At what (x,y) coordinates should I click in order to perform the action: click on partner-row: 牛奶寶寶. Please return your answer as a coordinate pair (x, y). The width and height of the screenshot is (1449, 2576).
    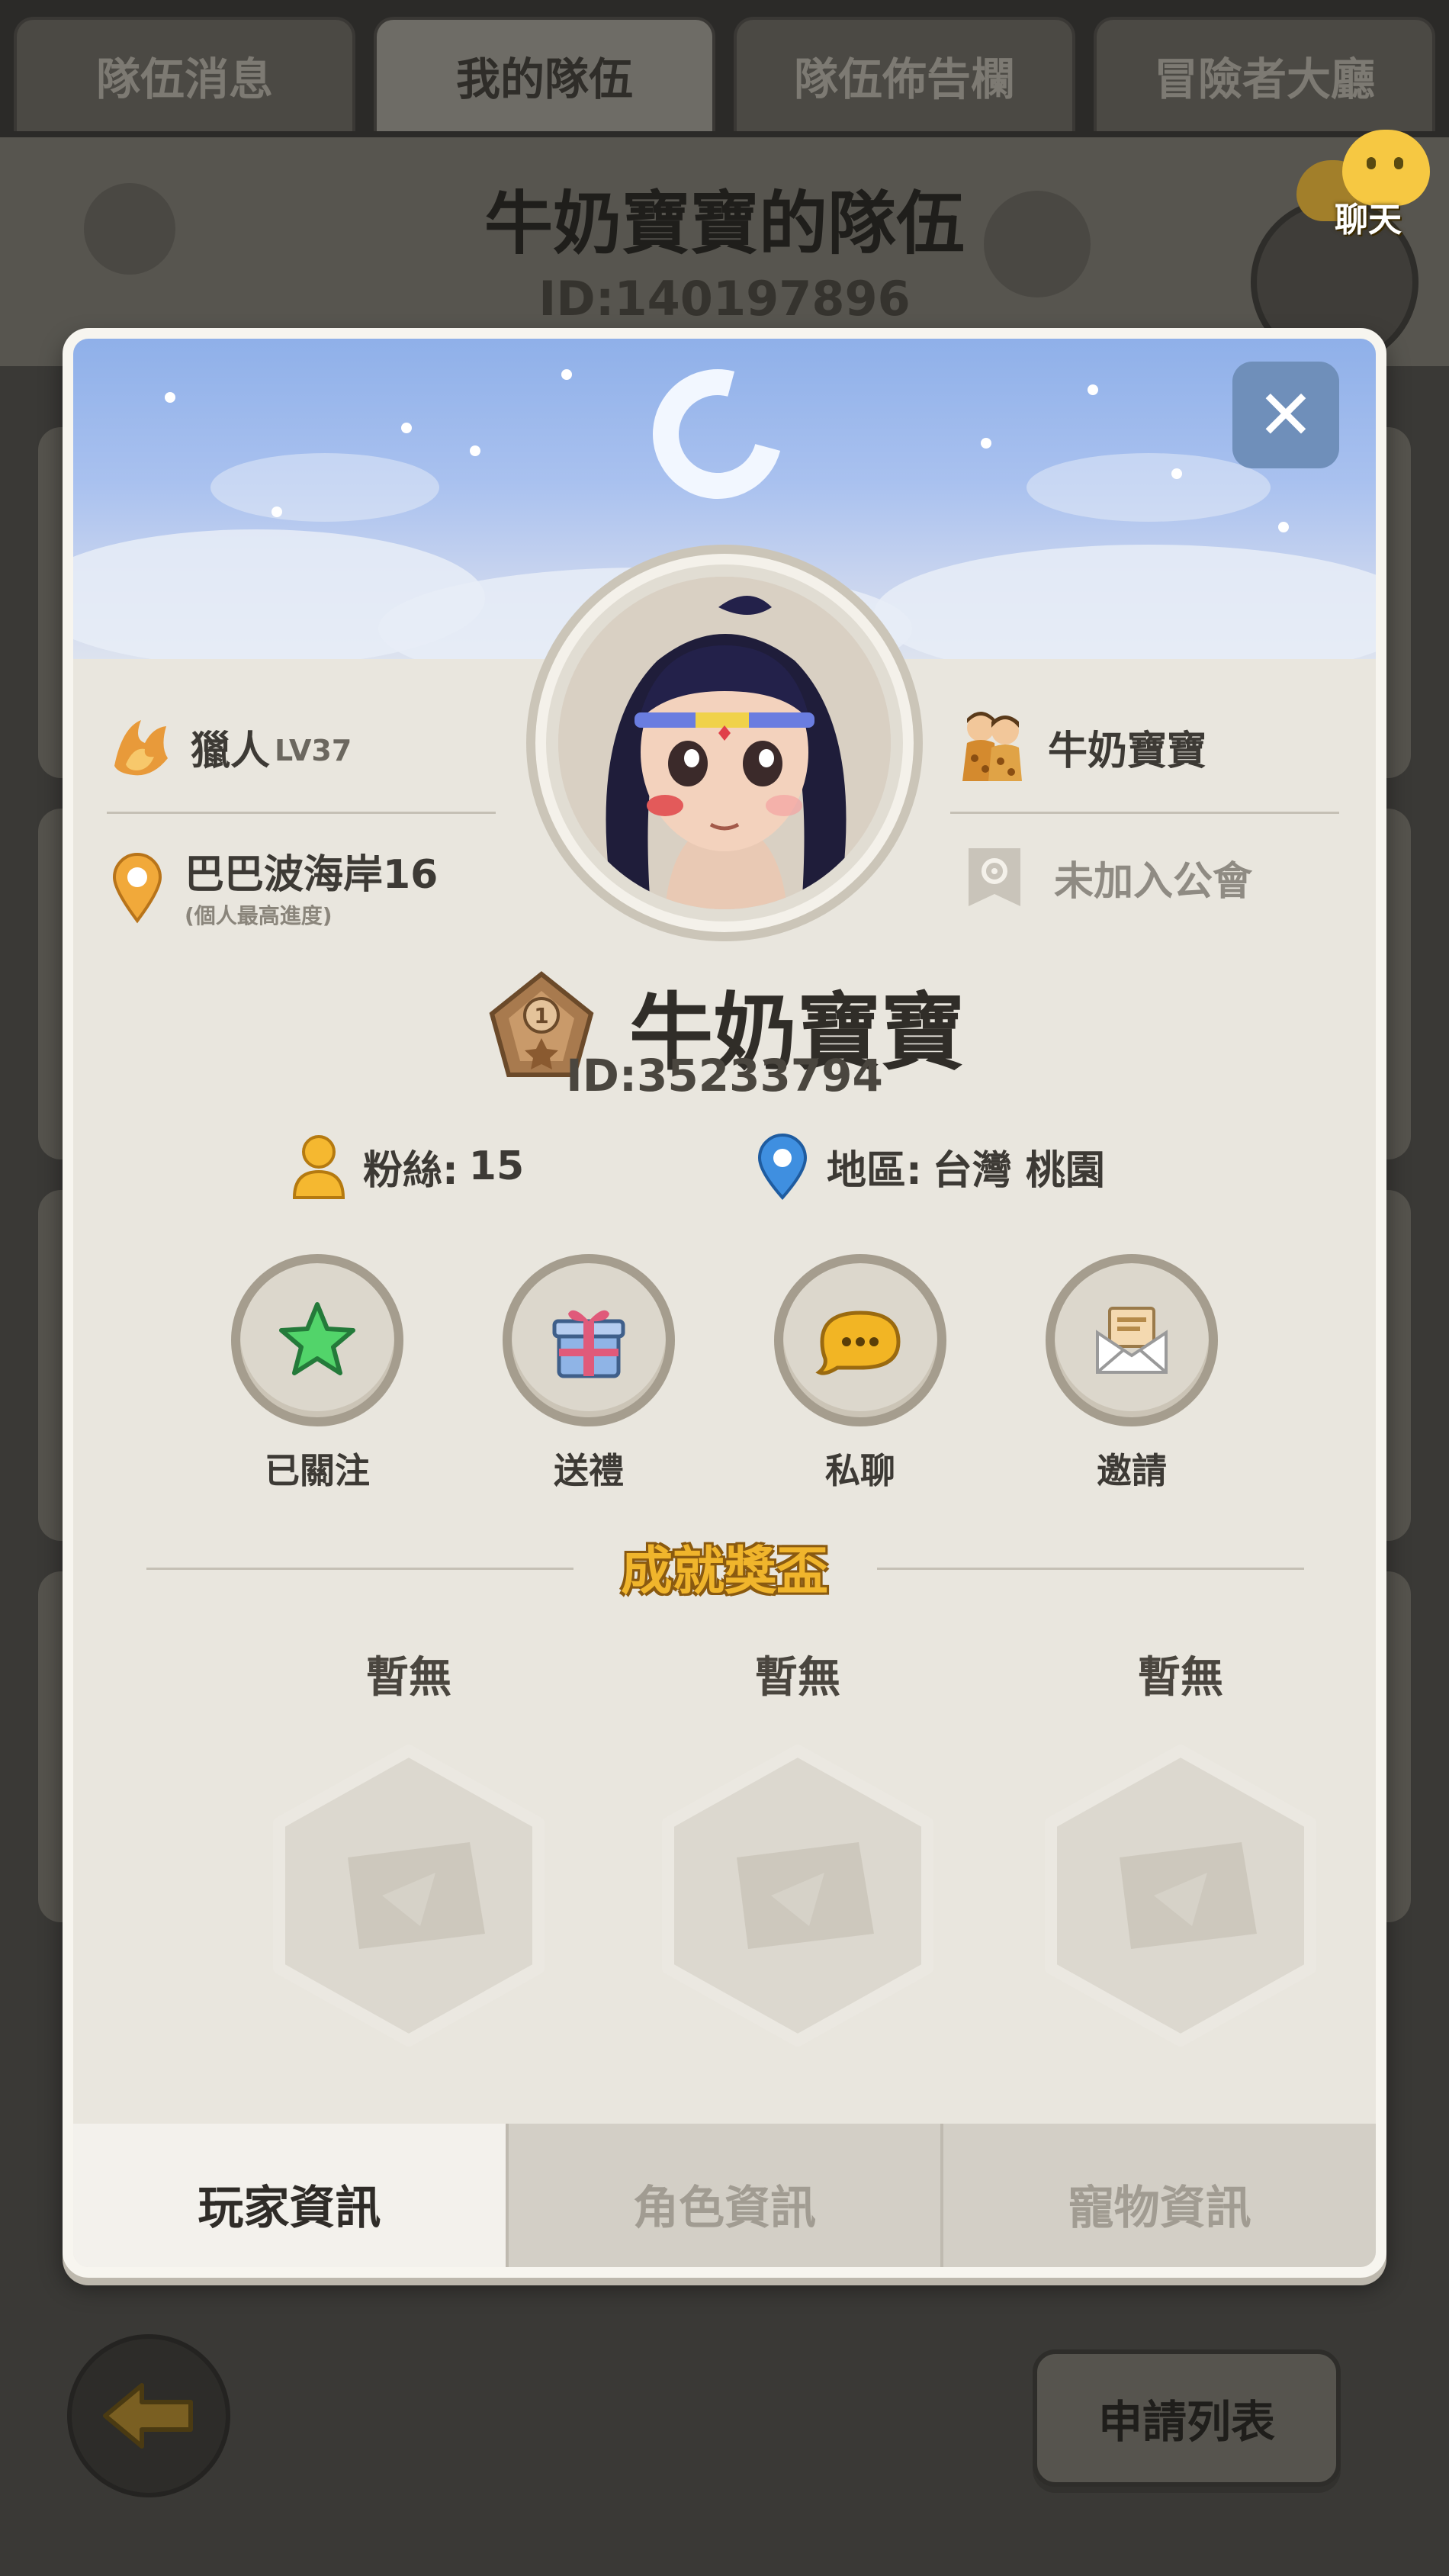
    Looking at the image, I should click on (1078, 747).